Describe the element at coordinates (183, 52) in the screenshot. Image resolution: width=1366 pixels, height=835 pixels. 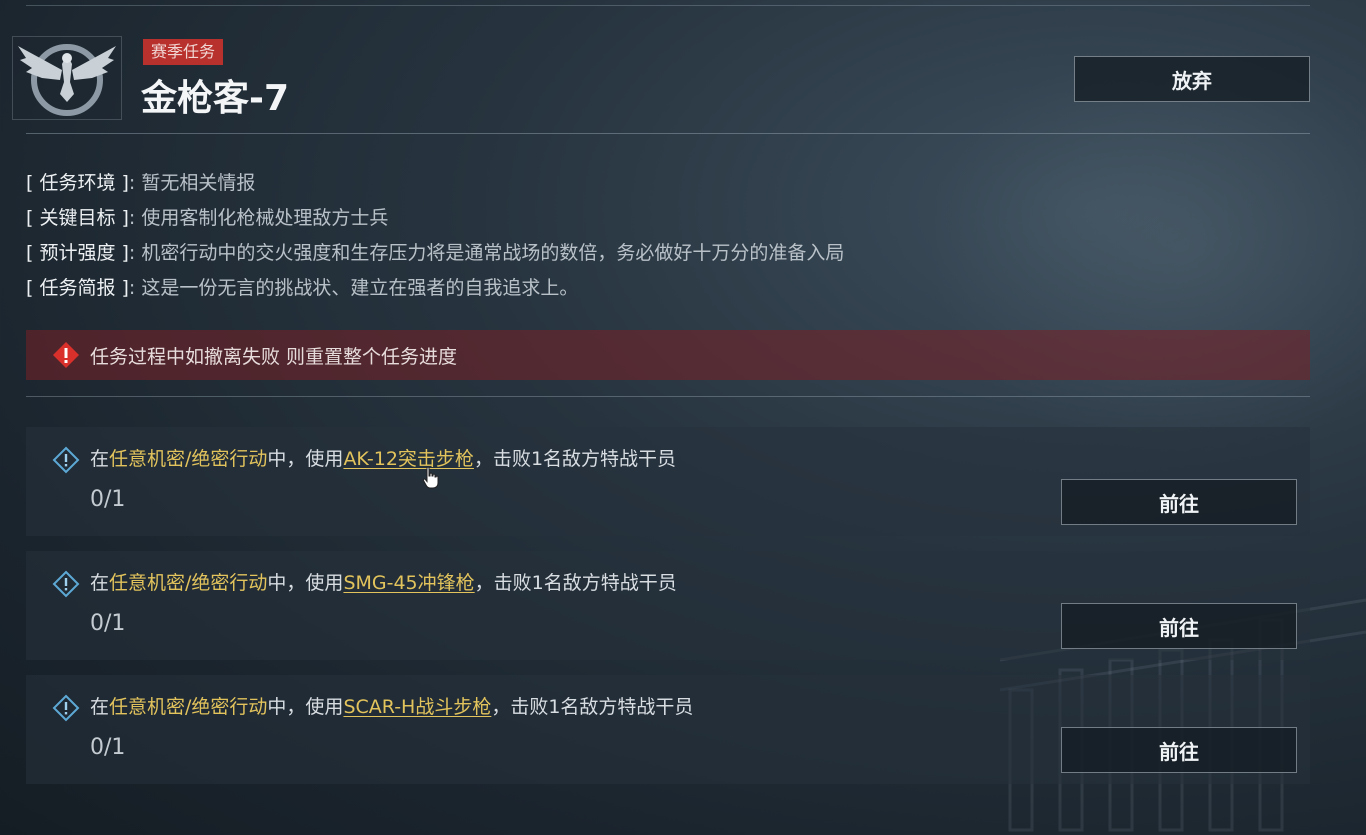
I see `season-task-tag: 赛季任务` at that location.